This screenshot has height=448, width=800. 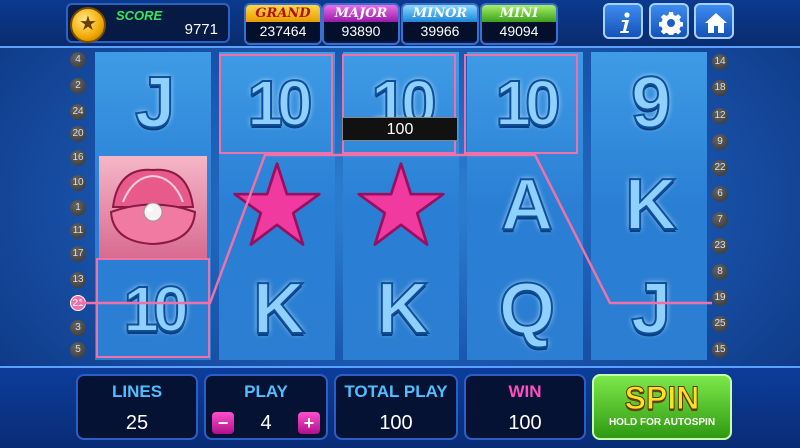 I want to click on autospin-hint: HOLD FOR AUTOSPIN, so click(x=662, y=422).